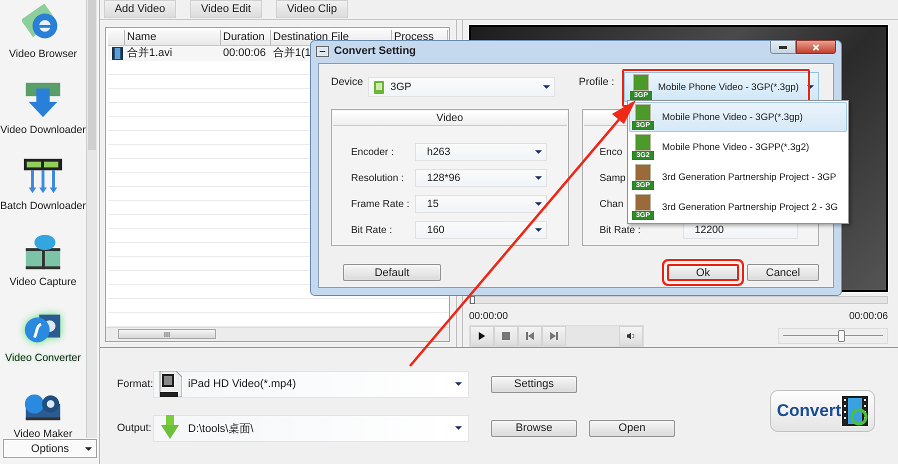 The width and height of the screenshot is (898, 464). Describe the element at coordinates (140, 9) in the screenshot. I see `toolbar-button: Add Video` at that location.